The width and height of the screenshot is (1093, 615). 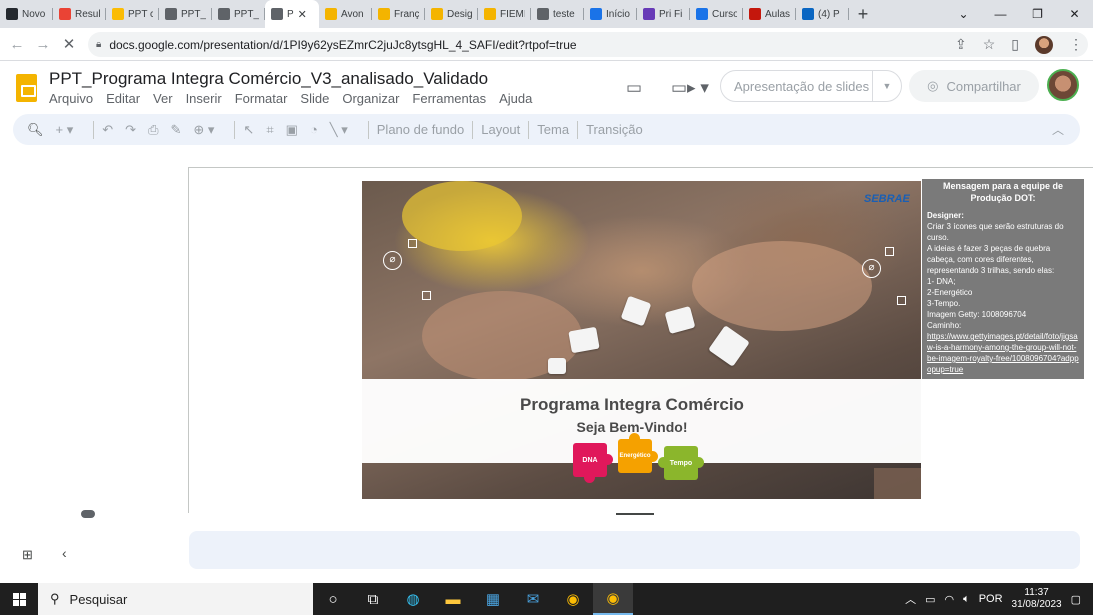 I want to click on taskbar-search: ⚲ Pesquisar, so click(x=175, y=599).